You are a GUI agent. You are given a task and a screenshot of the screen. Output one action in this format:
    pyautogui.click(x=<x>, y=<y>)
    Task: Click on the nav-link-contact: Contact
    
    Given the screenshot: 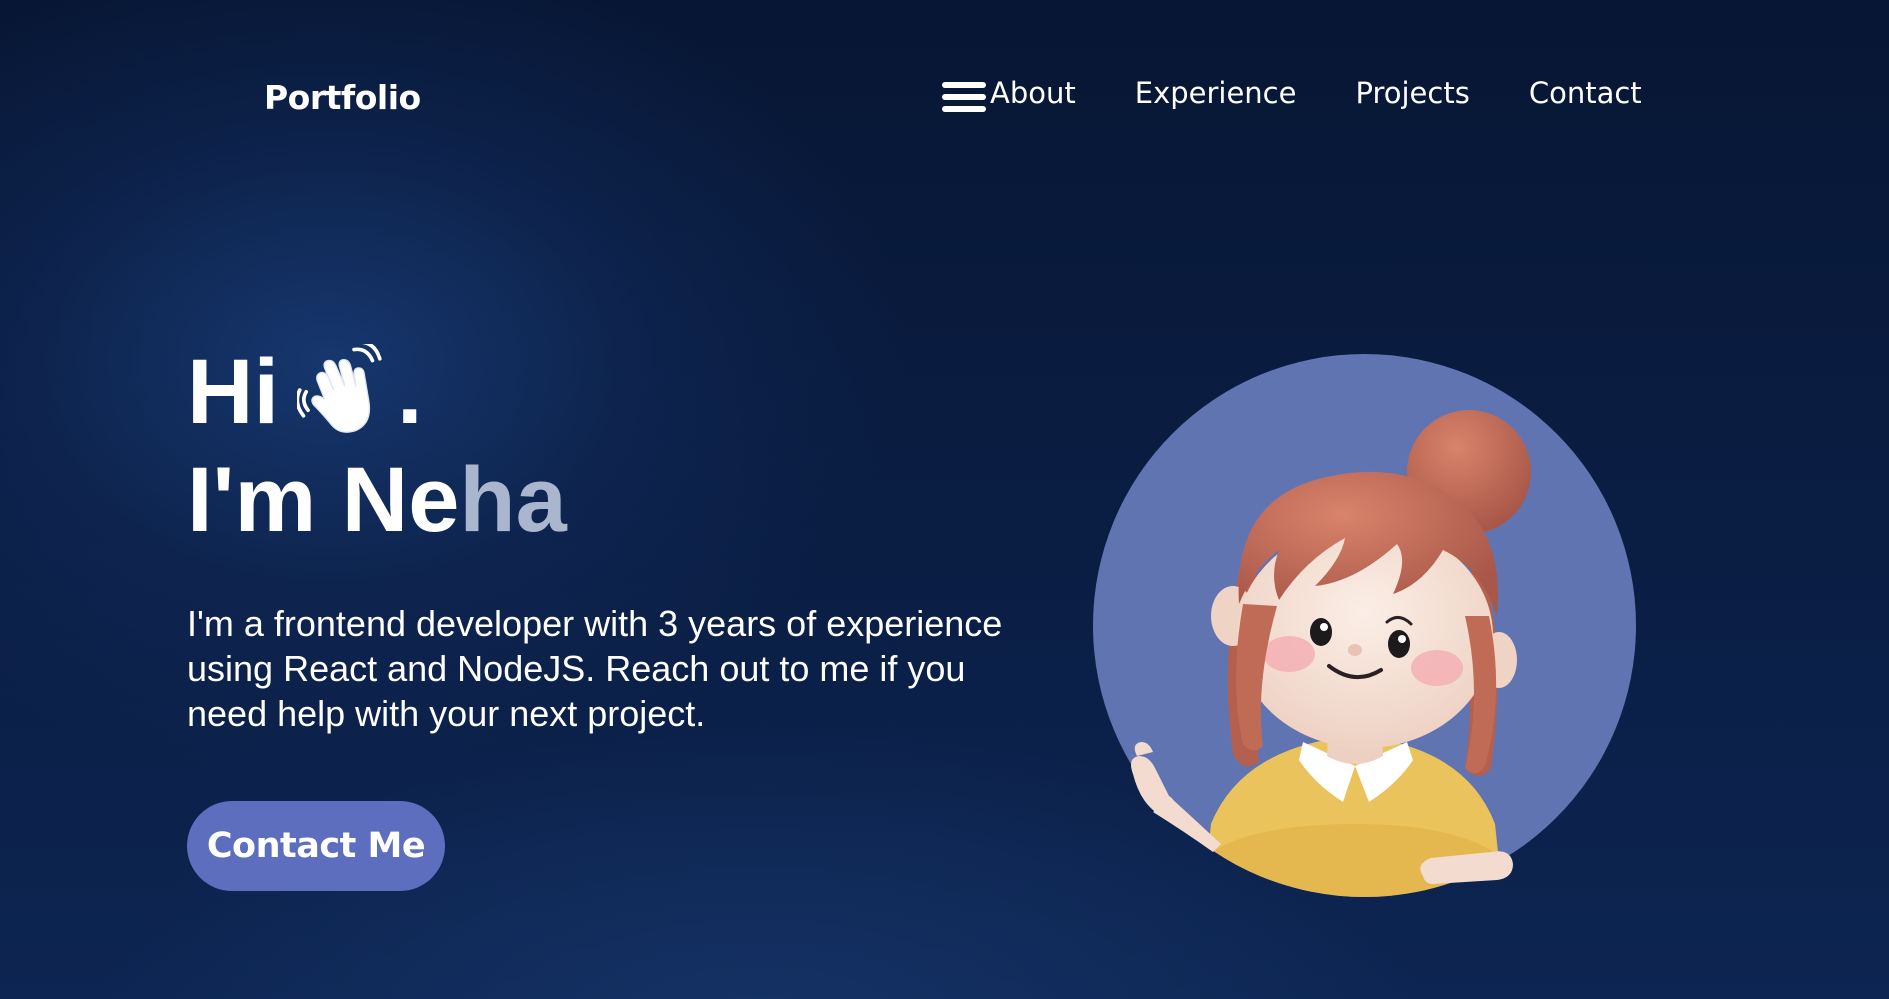 What is the action you would take?
    pyautogui.click(x=1585, y=93)
    